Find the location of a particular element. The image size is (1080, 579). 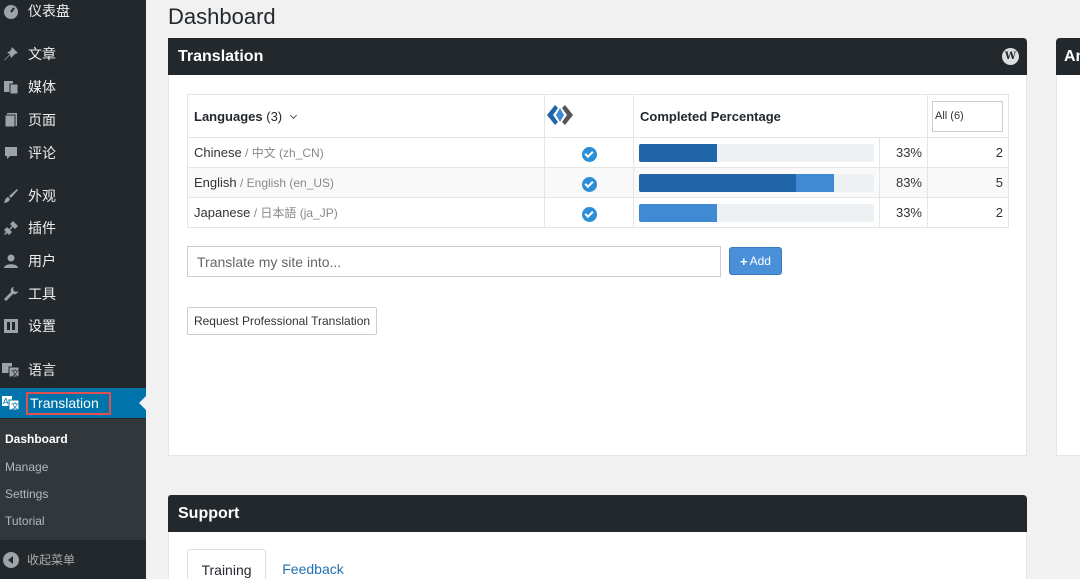

submenu-settings: Settings is located at coordinates (26, 494).